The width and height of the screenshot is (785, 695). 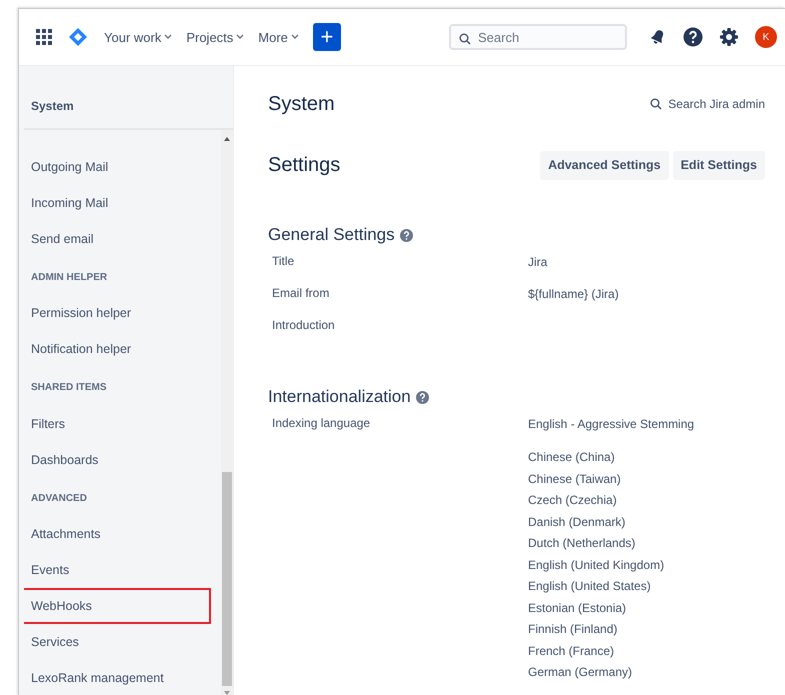 I want to click on sidebar-item: Outgoing Mail, so click(x=122, y=167).